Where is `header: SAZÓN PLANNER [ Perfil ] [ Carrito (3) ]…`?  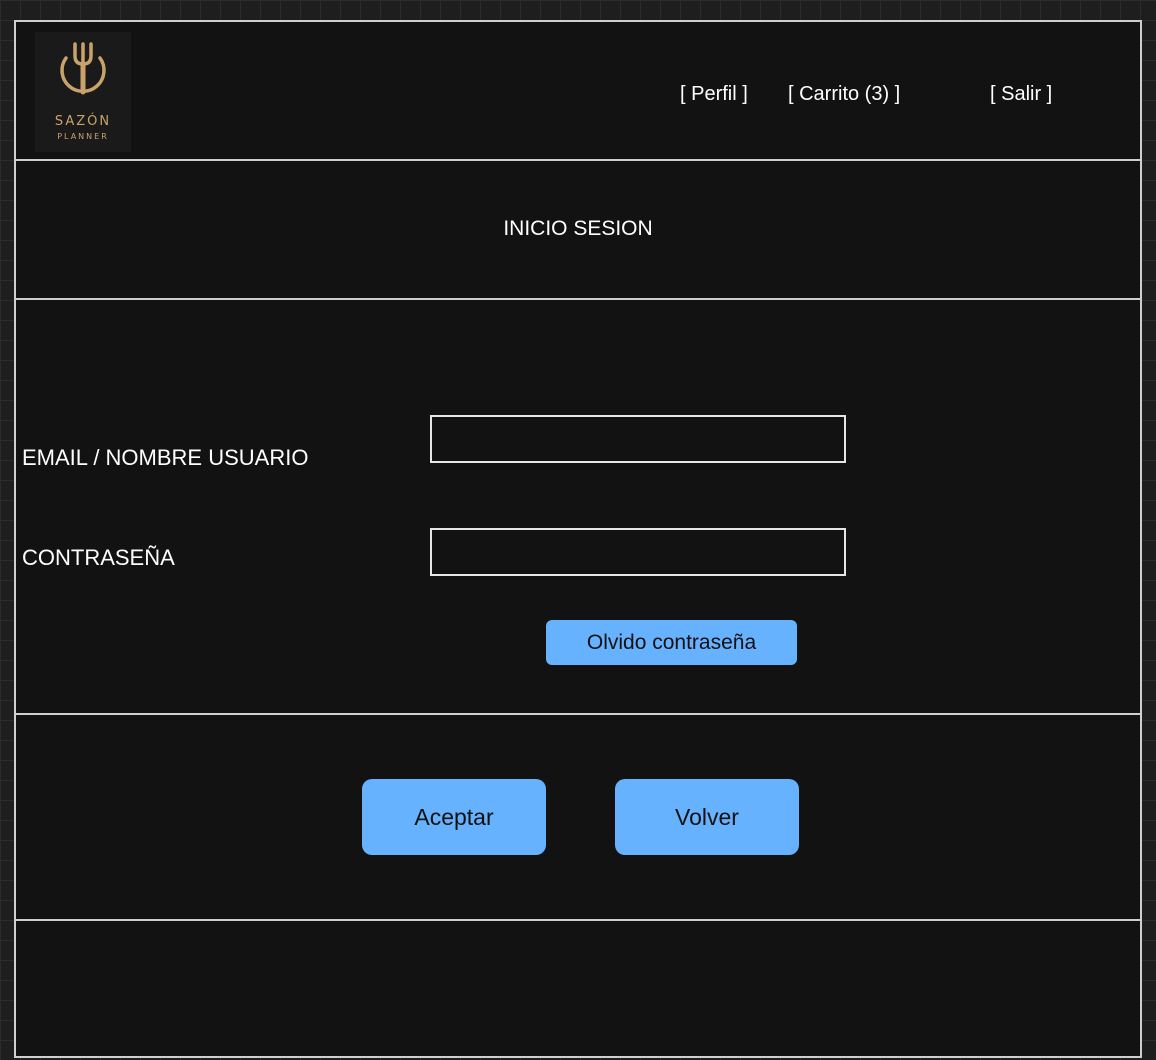
header: SAZÓN PLANNER [ Perfil ] [ Carrito (3) ]… is located at coordinates (578, 90).